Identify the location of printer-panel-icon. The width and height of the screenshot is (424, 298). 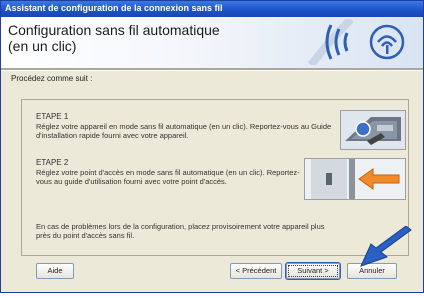
(373, 130).